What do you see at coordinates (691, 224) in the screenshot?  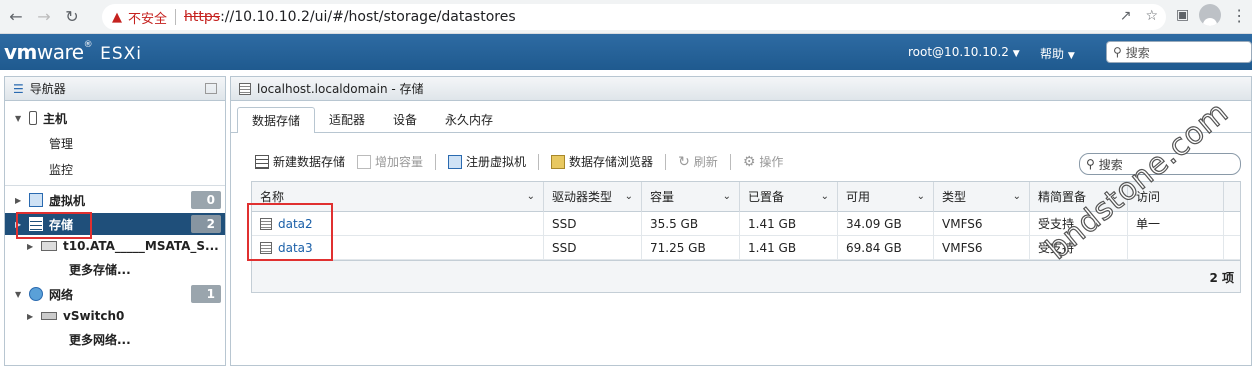 I see `capacity-cell: 35.5 GB` at bounding box center [691, 224].